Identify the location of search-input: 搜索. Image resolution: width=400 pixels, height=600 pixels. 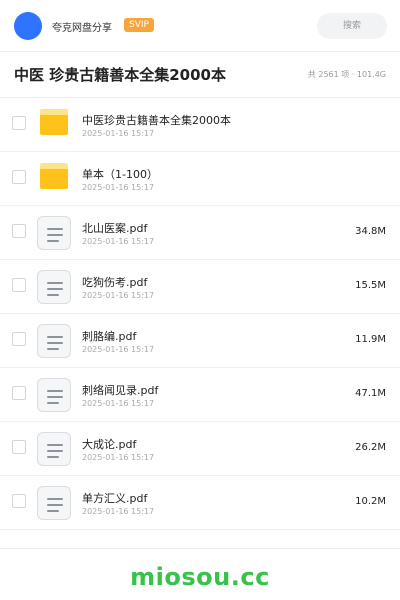
(352, 26).